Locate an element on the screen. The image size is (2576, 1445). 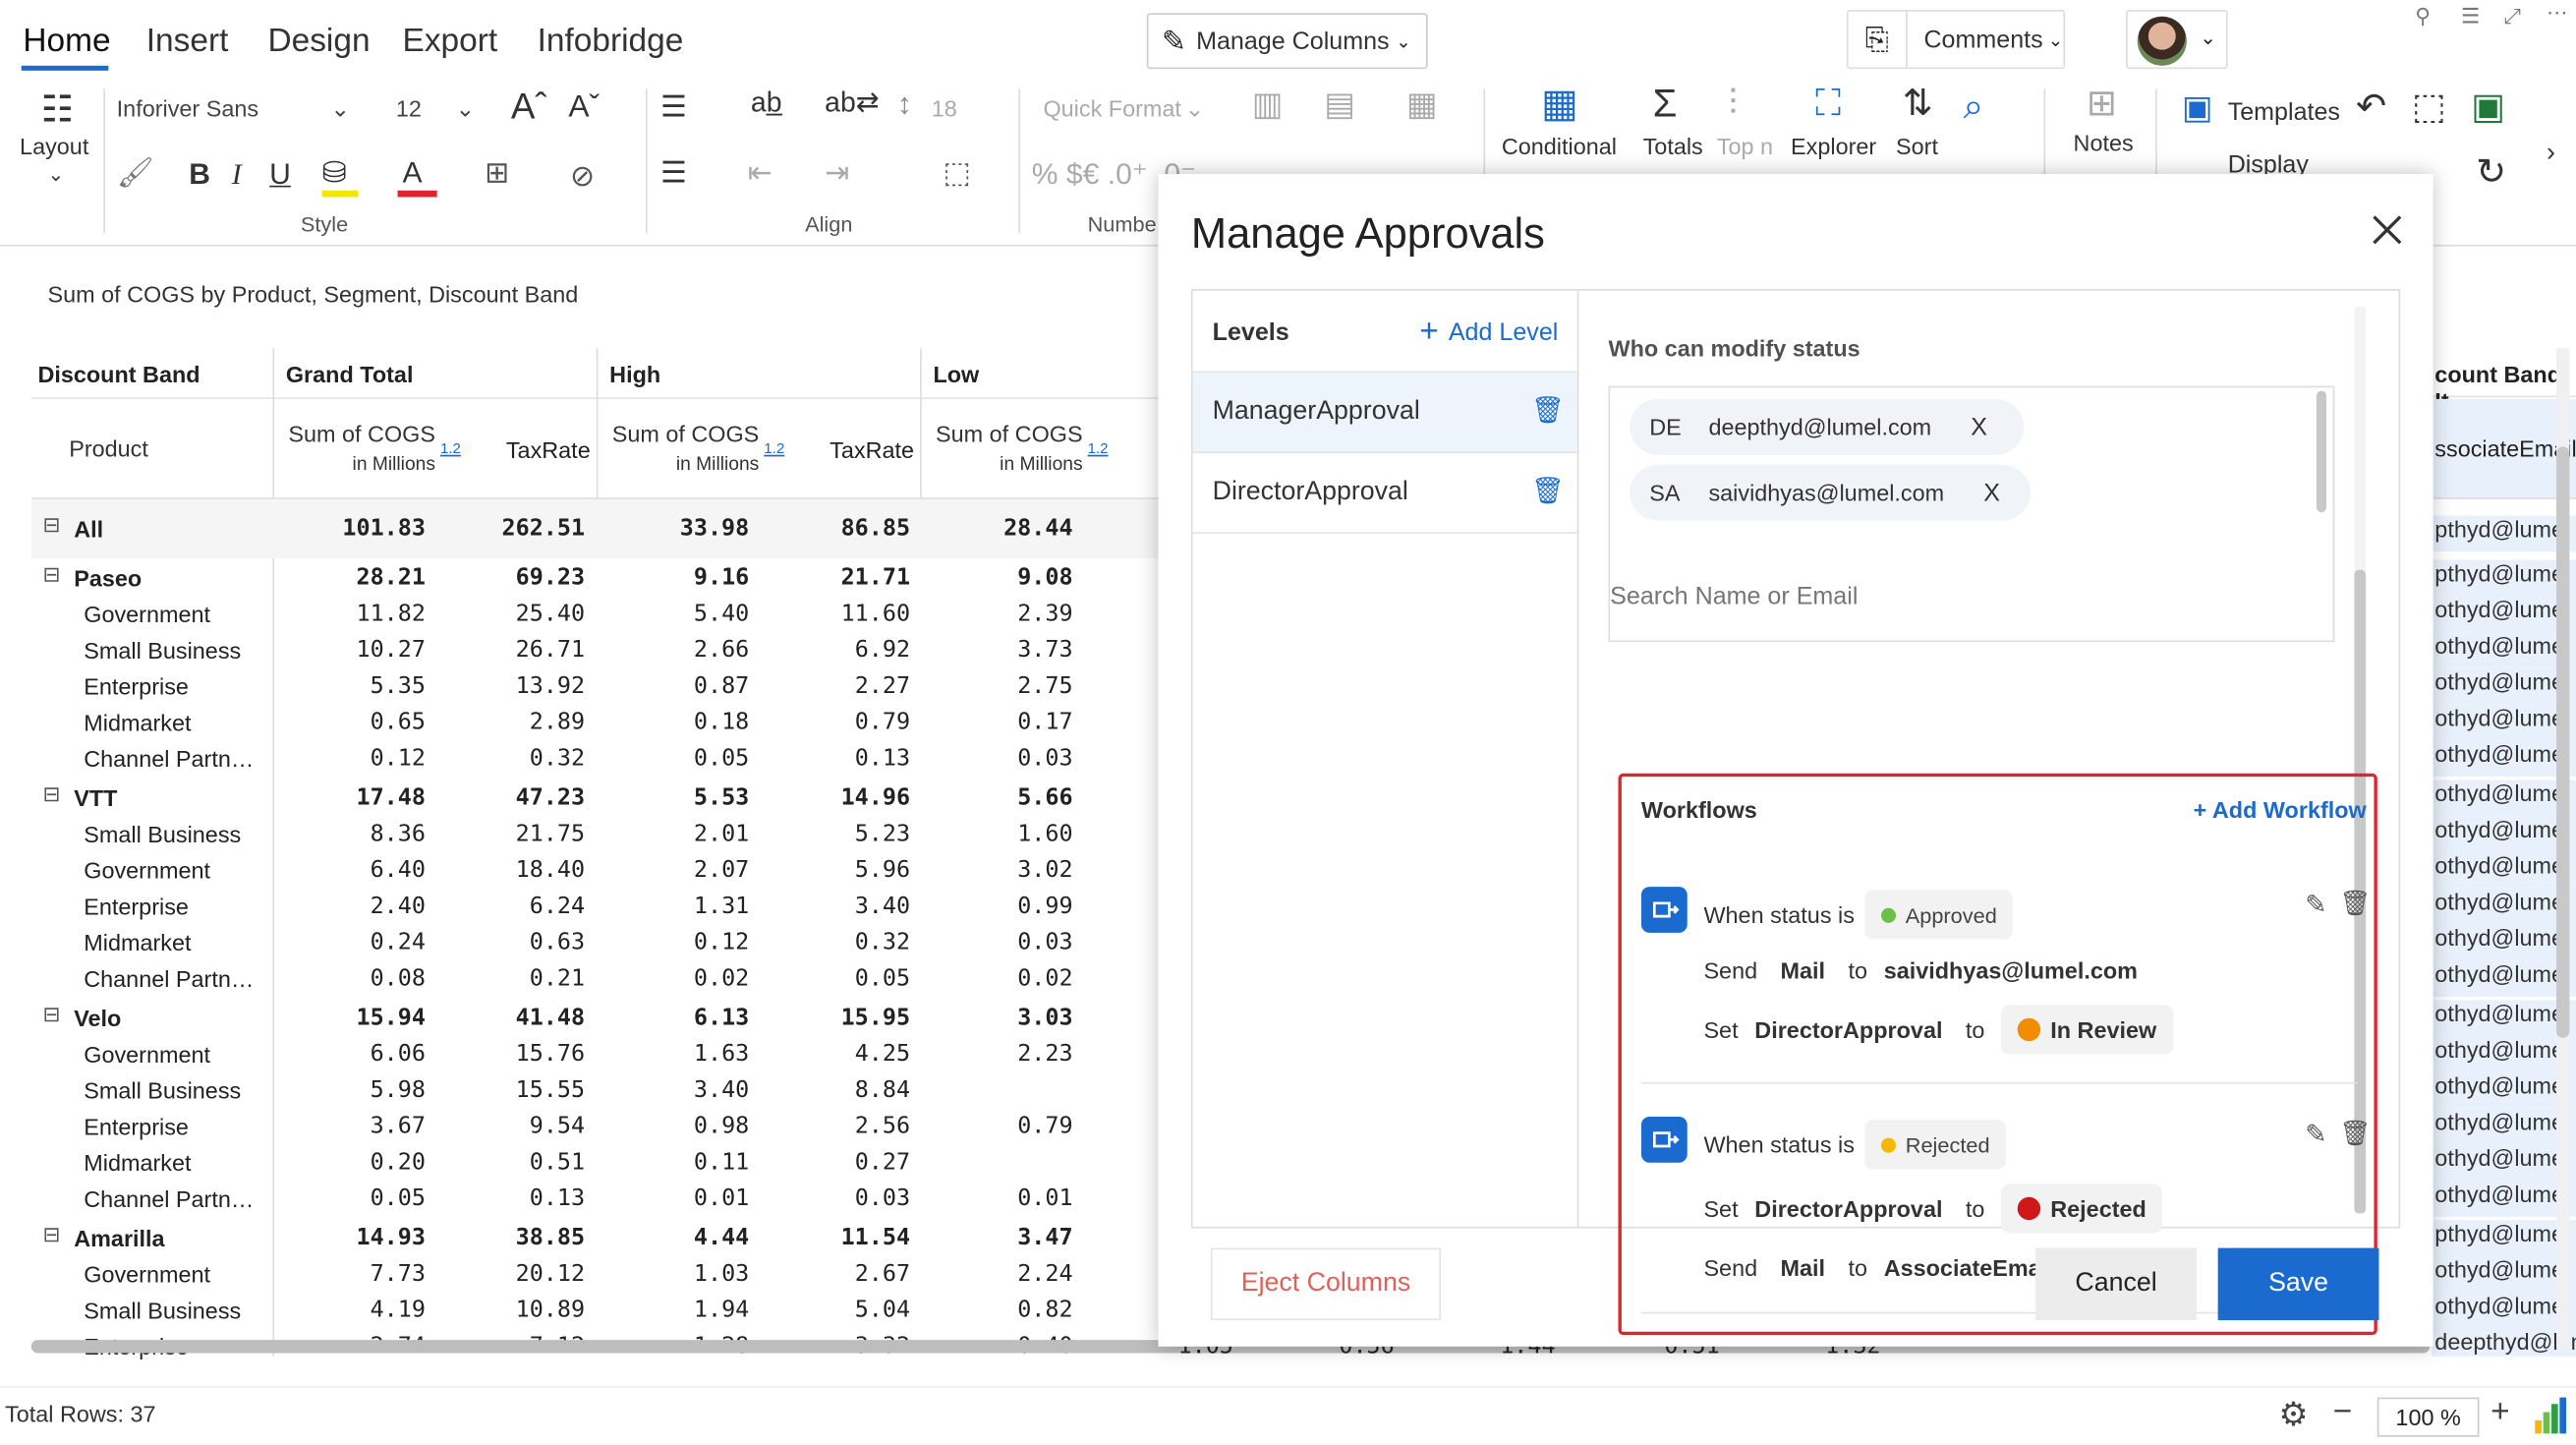
search-input is located at coordinates (1964, 595).